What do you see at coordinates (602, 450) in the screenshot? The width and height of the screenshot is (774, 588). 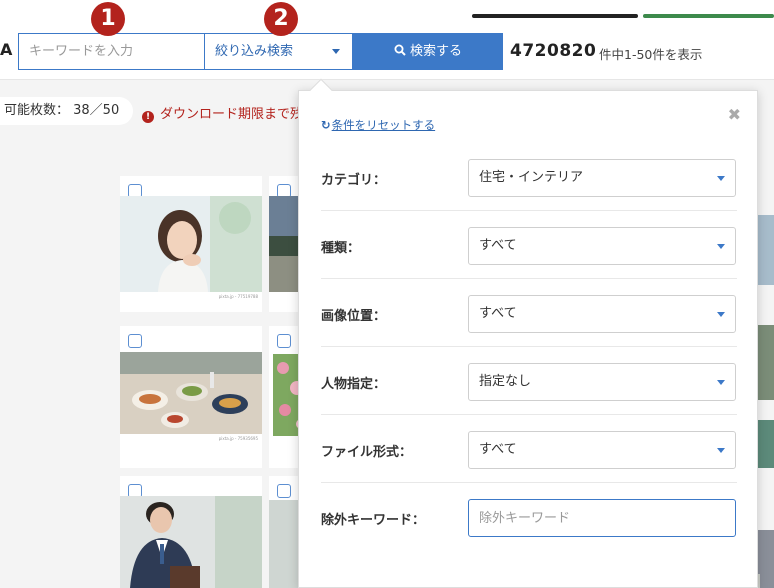 I see `file-format-select: すべて` at bounding box center [602, 450].